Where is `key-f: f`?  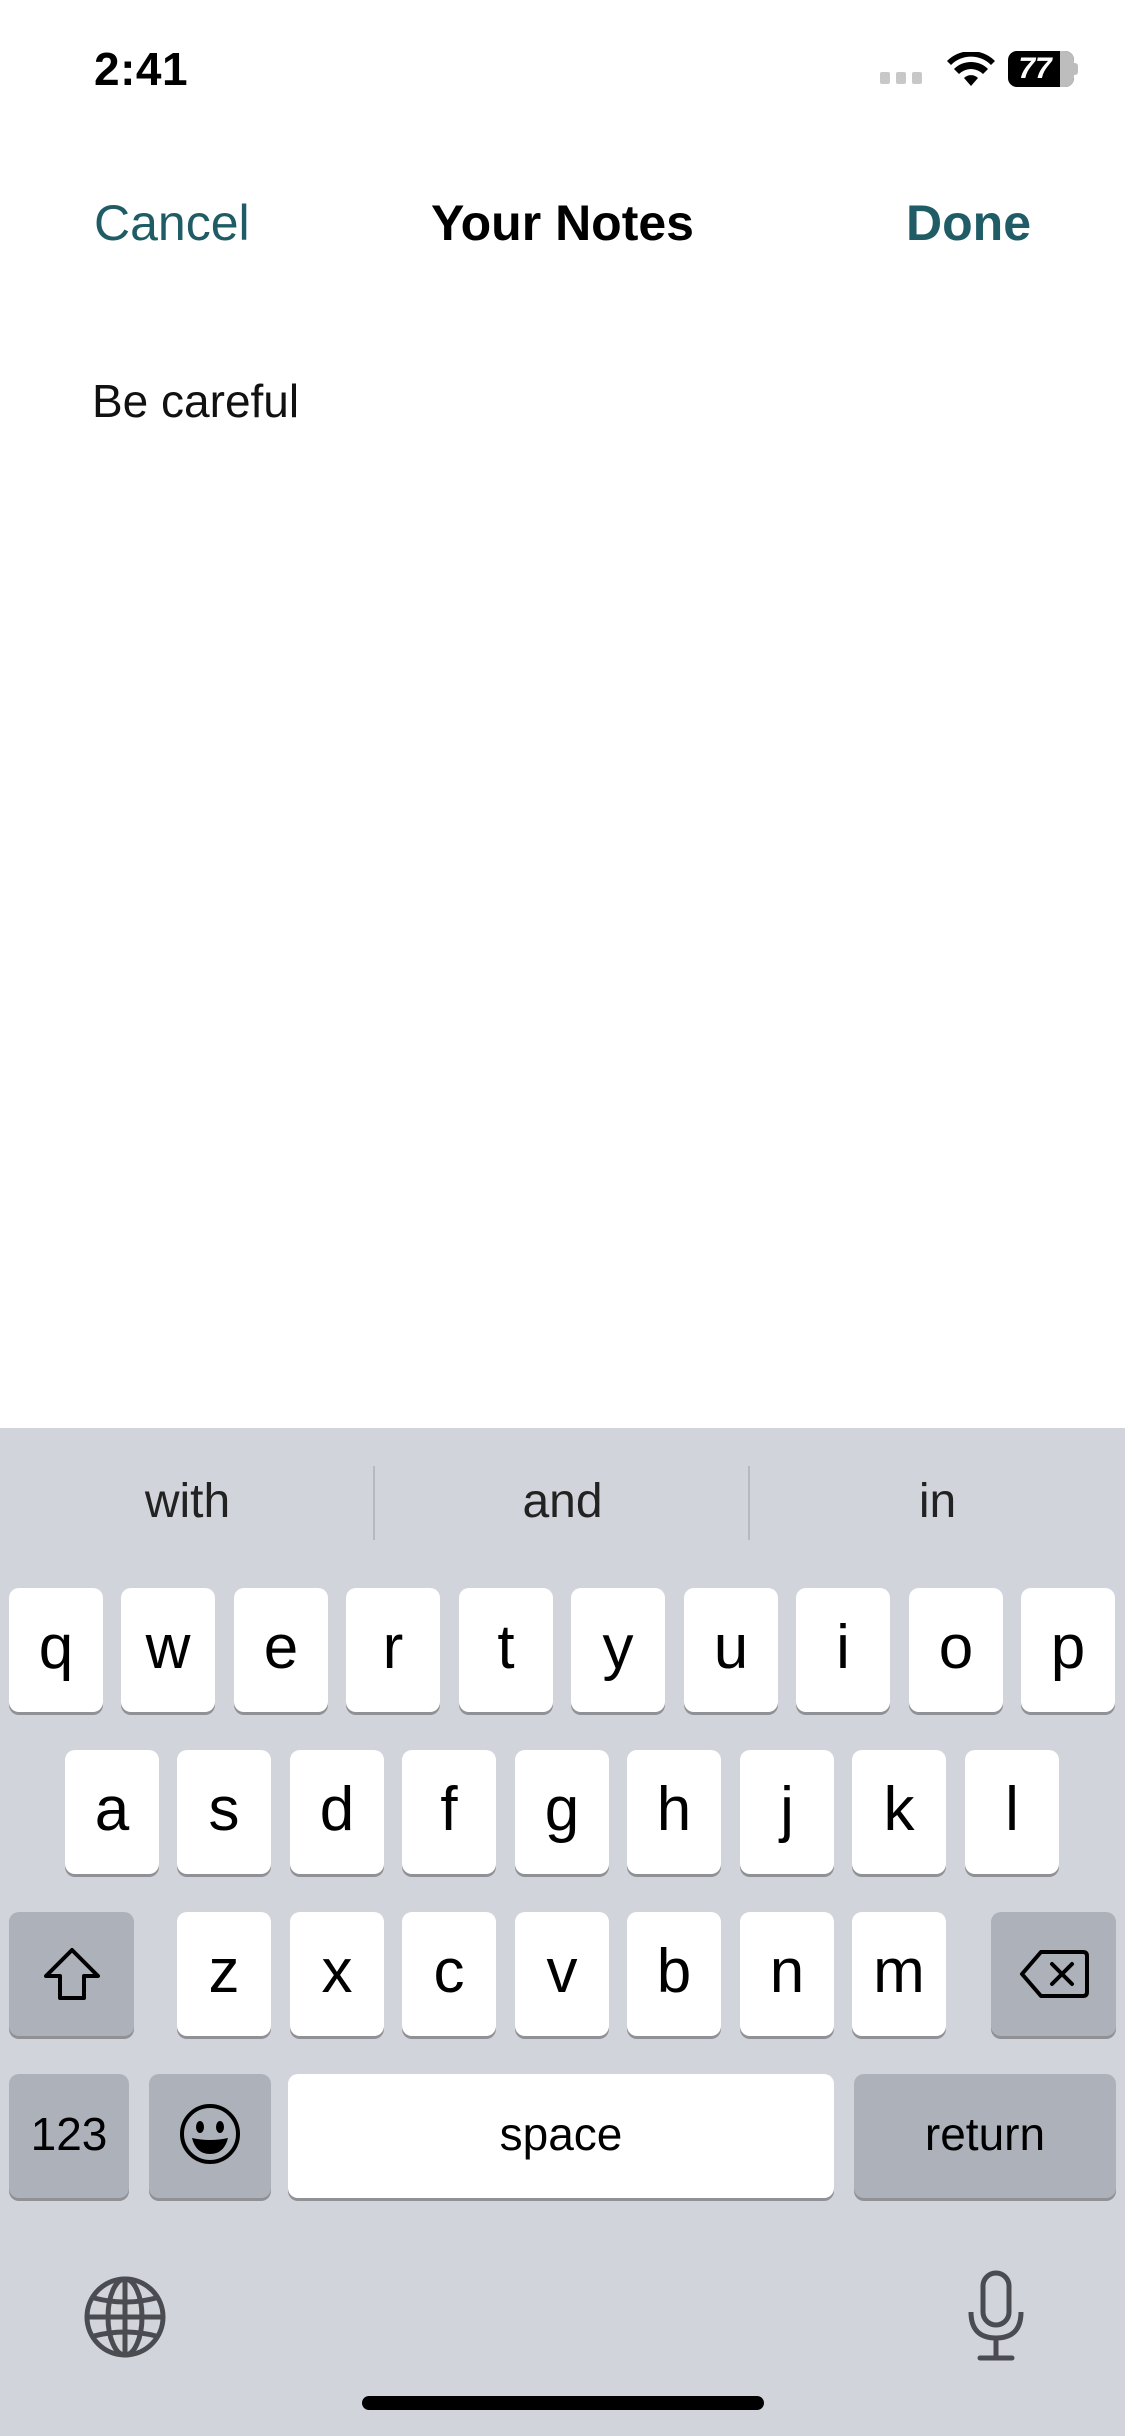 key-f: f is located at coordinates (449, 1812).